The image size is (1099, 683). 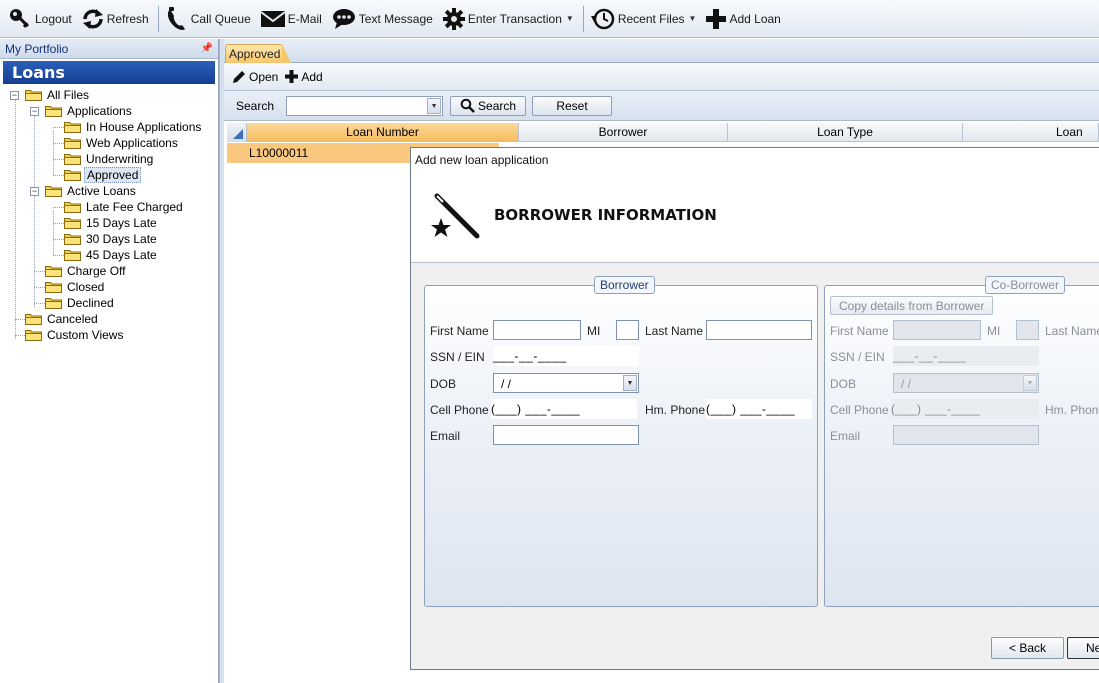 I want to click on mi-field, so click(x=627, y=330).